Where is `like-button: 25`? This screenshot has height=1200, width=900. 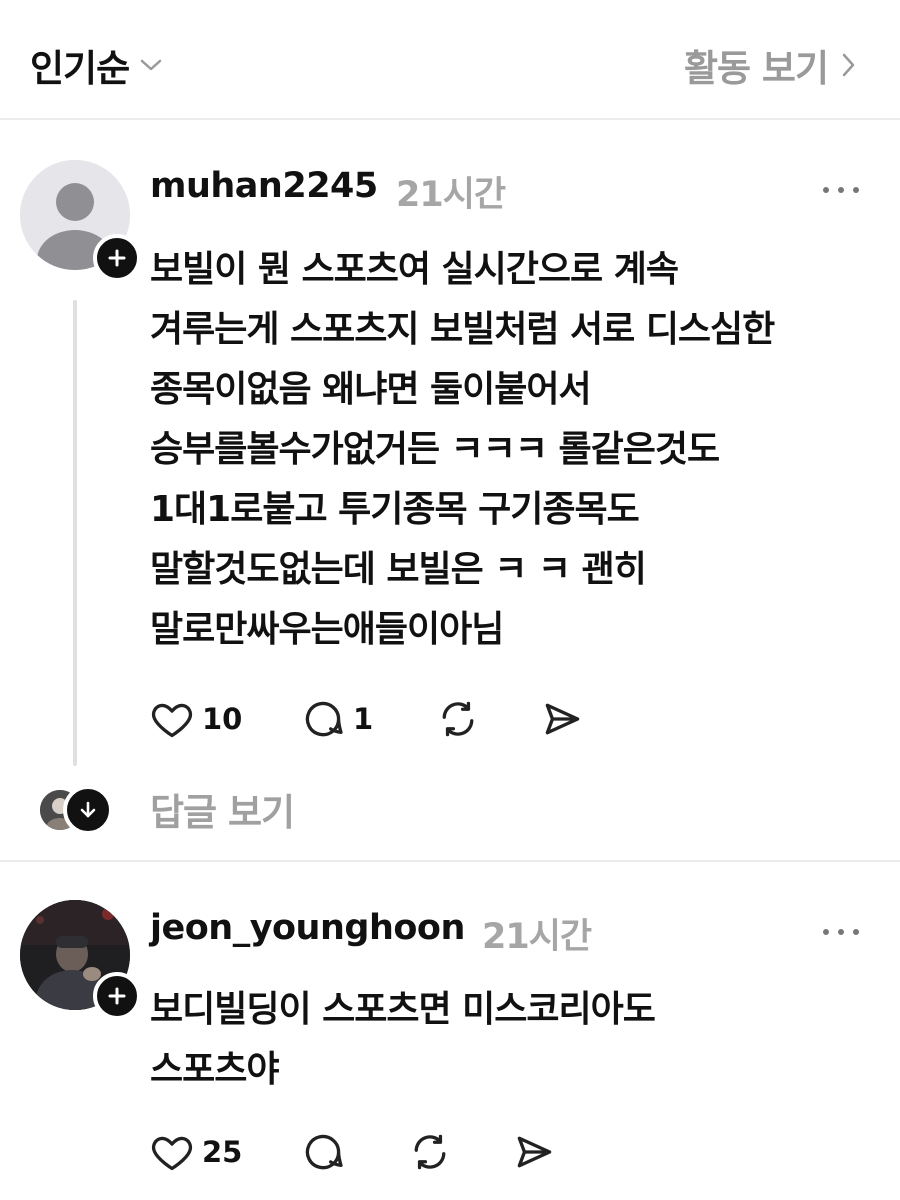
like-button: 25 is located at coordinates (196, 1152).